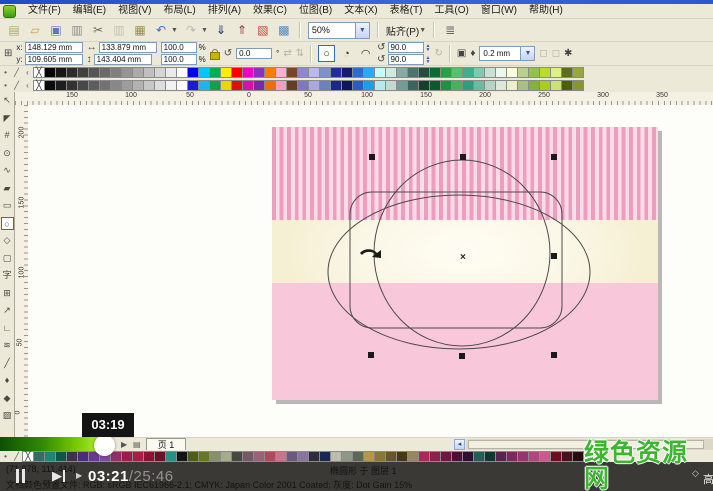 The width and height of the screenshot is (713, 491). Describe the element at coordinates (214, 54) in the screenshot. I see `lock-ratio-icon` at that location.